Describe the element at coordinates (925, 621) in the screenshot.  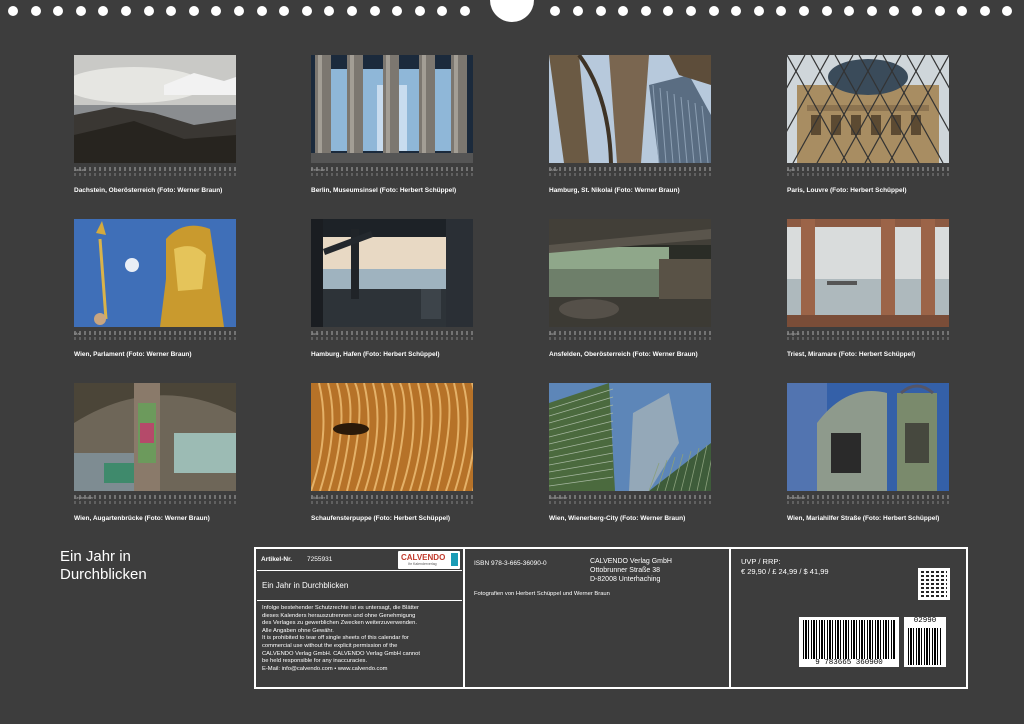
I see `barcode-addon-number: 02990` at that location.